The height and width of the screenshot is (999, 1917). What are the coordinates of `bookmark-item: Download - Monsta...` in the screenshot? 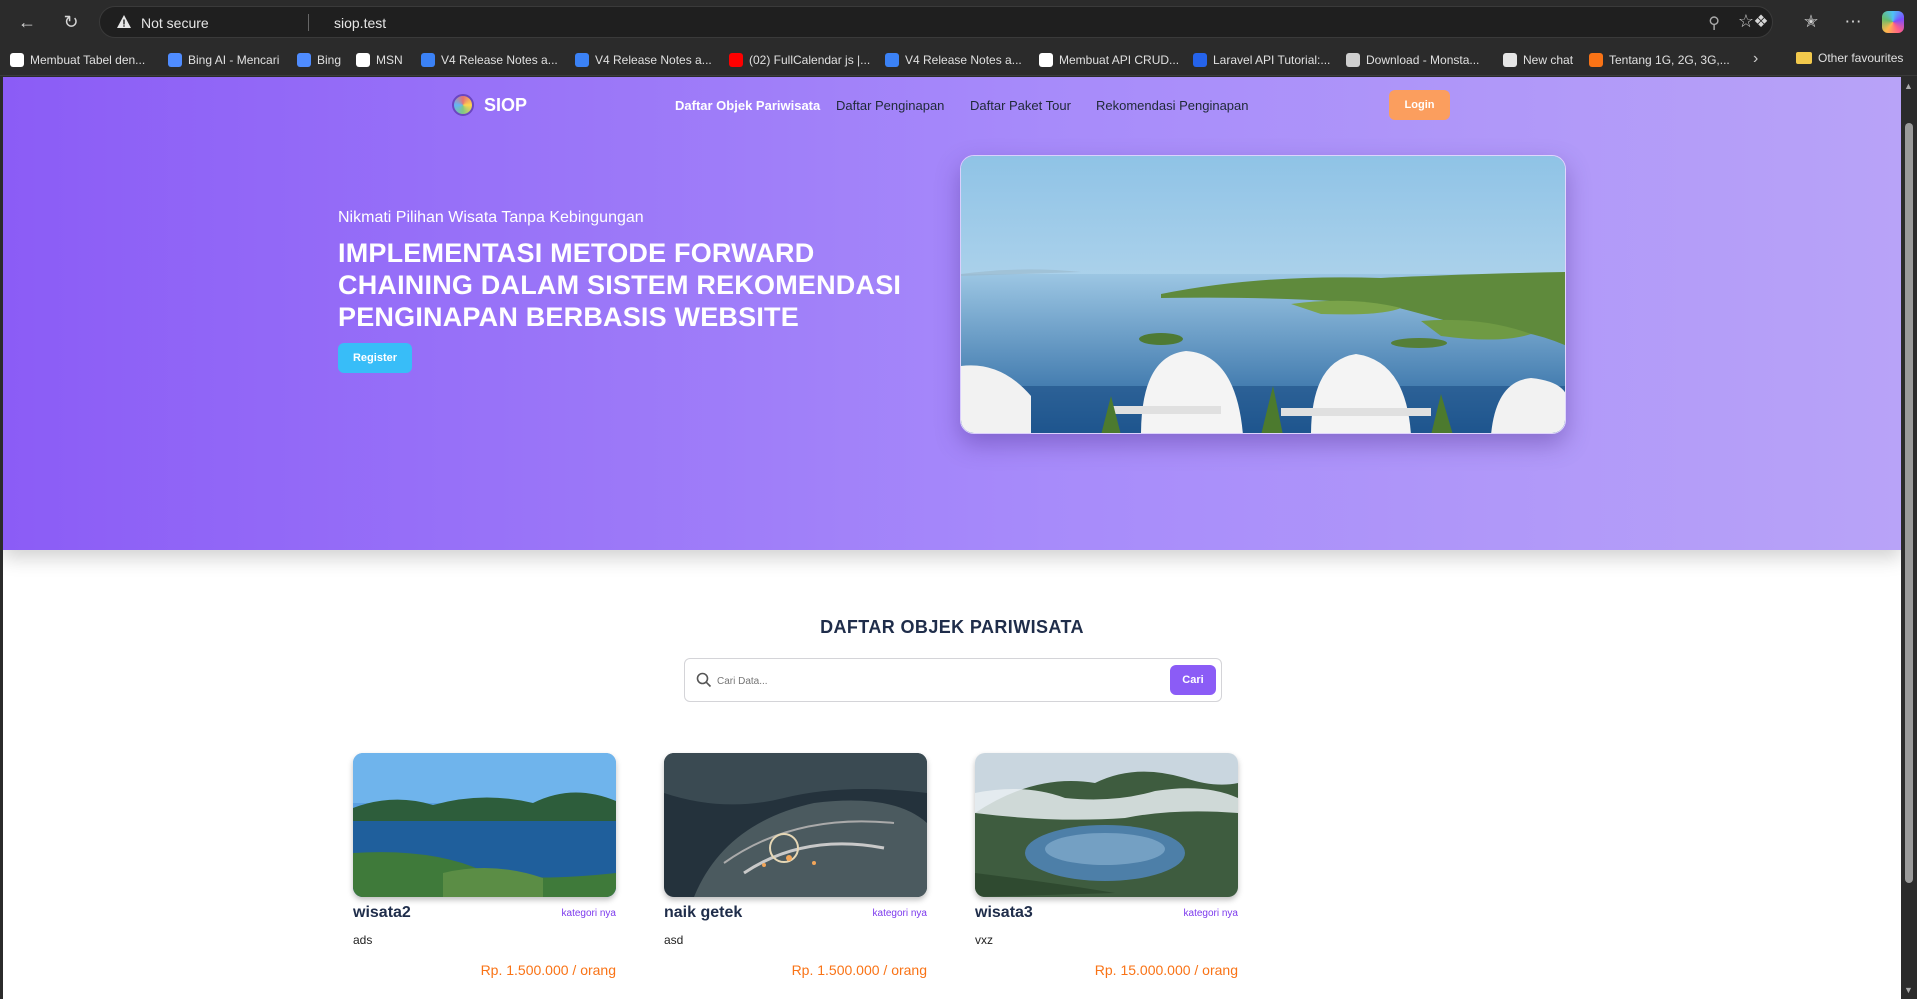 It's located at (1412, 60).